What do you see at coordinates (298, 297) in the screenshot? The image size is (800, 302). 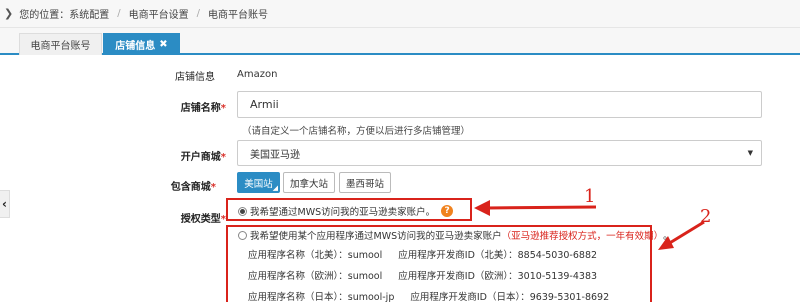 I see `credential-name-label: 应用程序名称（日本）：` at bounding box center [298, 297].